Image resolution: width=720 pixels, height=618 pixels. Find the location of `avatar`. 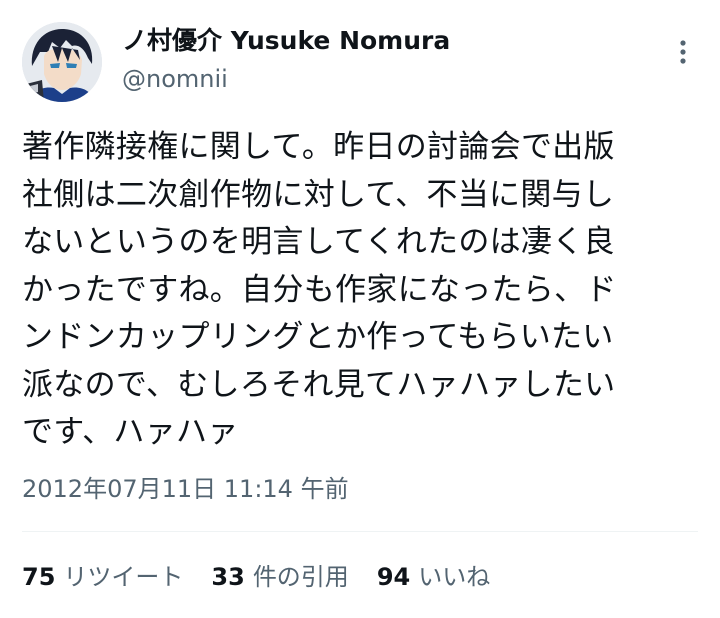

avatar is located at coordinates (62, 62).